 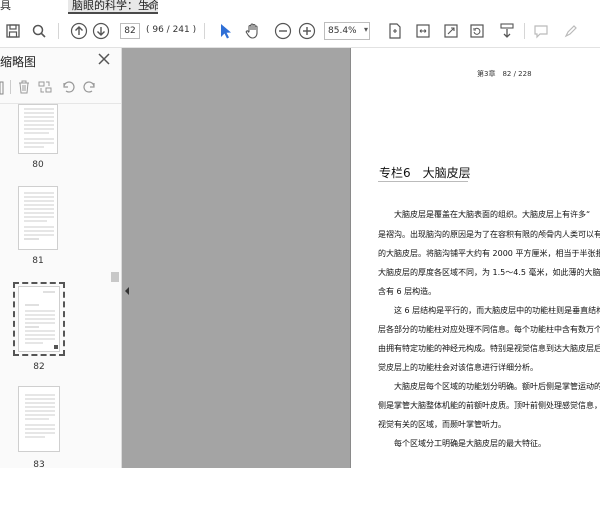 I want to click on body-line: 侧是掌管大脑整体机能的前额叶皮质。顶叶前侧处理感觉信息，, so click(x=489, y=405).